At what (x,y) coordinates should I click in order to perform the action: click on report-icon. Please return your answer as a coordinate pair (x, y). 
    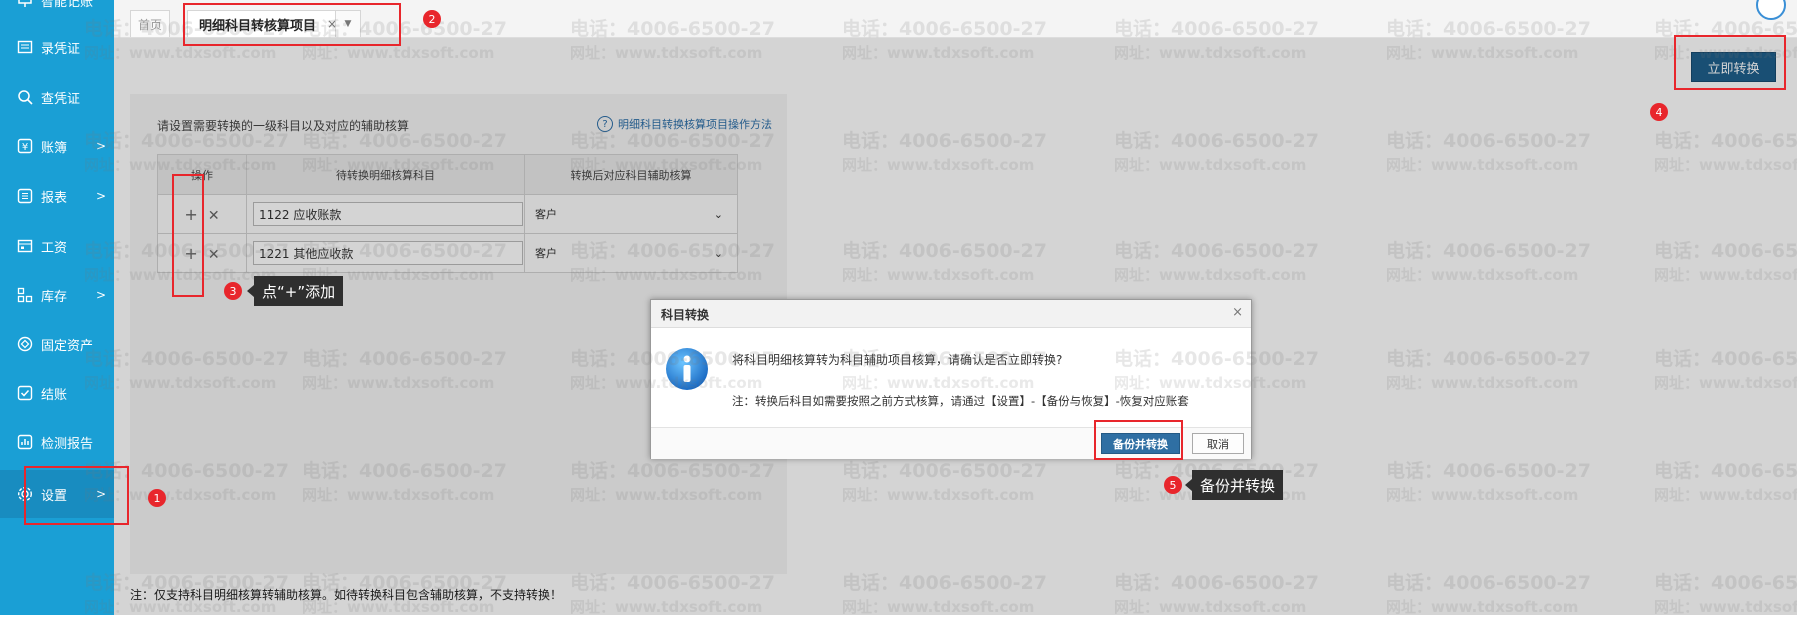
    Looking at the image, I should click on (25, 196).